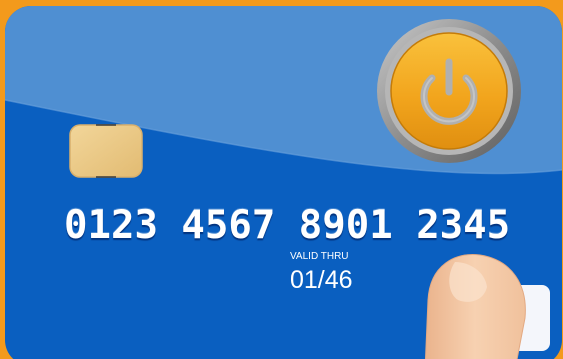 This screenshot has width=563, height=359. What do you see at coordinates (475, 306) in the screenshot?
I see `finger-icon` at bounding box center [475, 306].